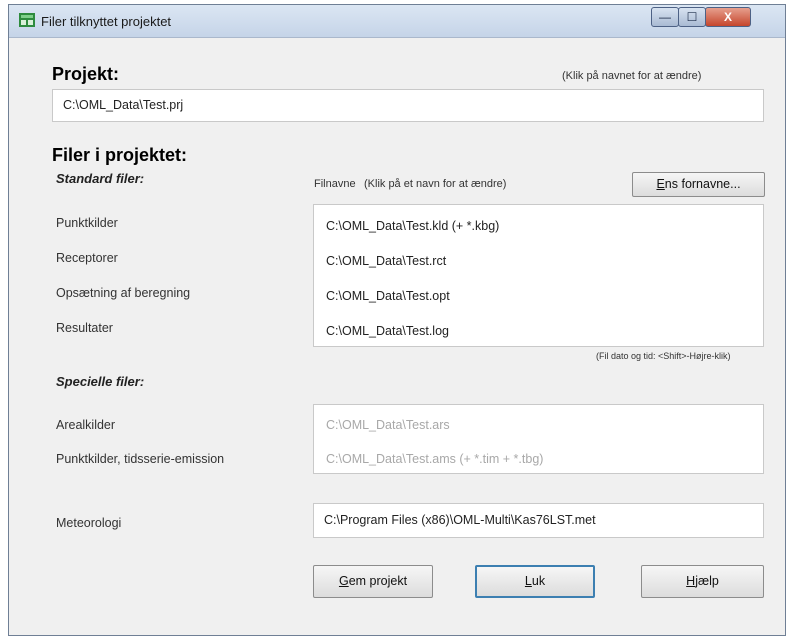 This screenshot has width=792, height=643. What do you see at coordinates (412, 226) in the screenshot?
I see `file-punktkilder: C:\OML_Data\Test.kld (+ *.kbg)` at bounding box center [412, 226].